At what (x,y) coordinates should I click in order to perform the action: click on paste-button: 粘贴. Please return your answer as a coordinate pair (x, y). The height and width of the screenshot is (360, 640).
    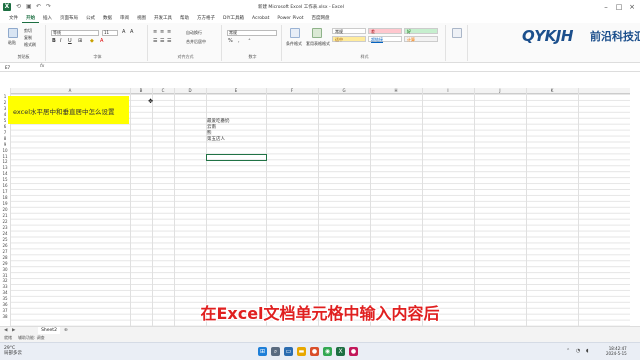
    Looking at the image, I should click on (12, 43).